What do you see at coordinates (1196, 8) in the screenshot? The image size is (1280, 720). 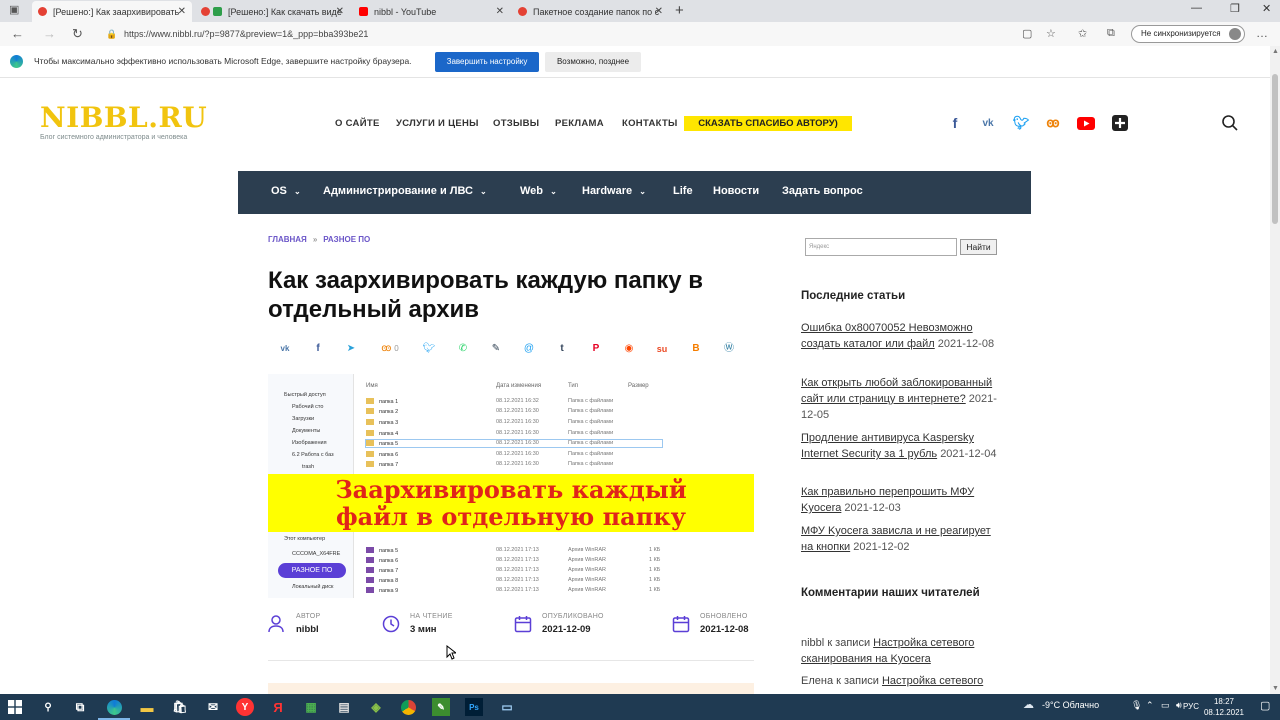 I see `minimize-icon: —` at bounding box center [1196, 8].